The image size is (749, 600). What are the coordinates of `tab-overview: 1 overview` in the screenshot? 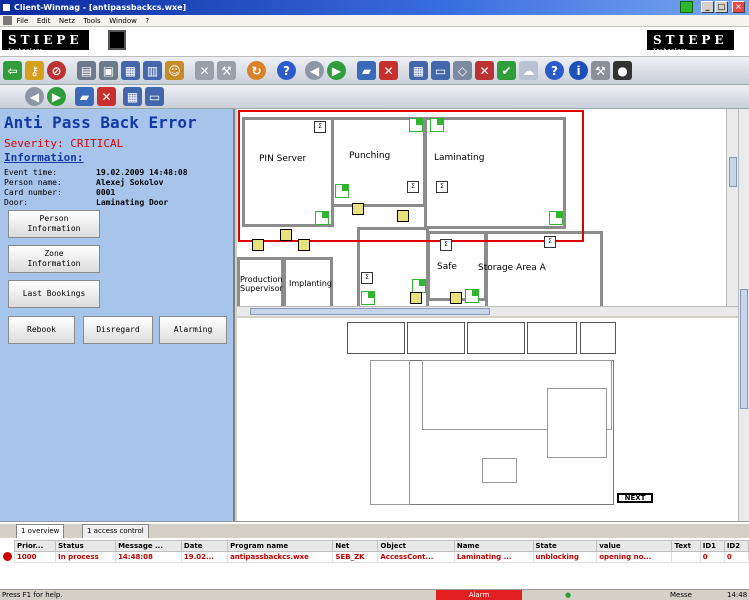 It's located at (40, 531).